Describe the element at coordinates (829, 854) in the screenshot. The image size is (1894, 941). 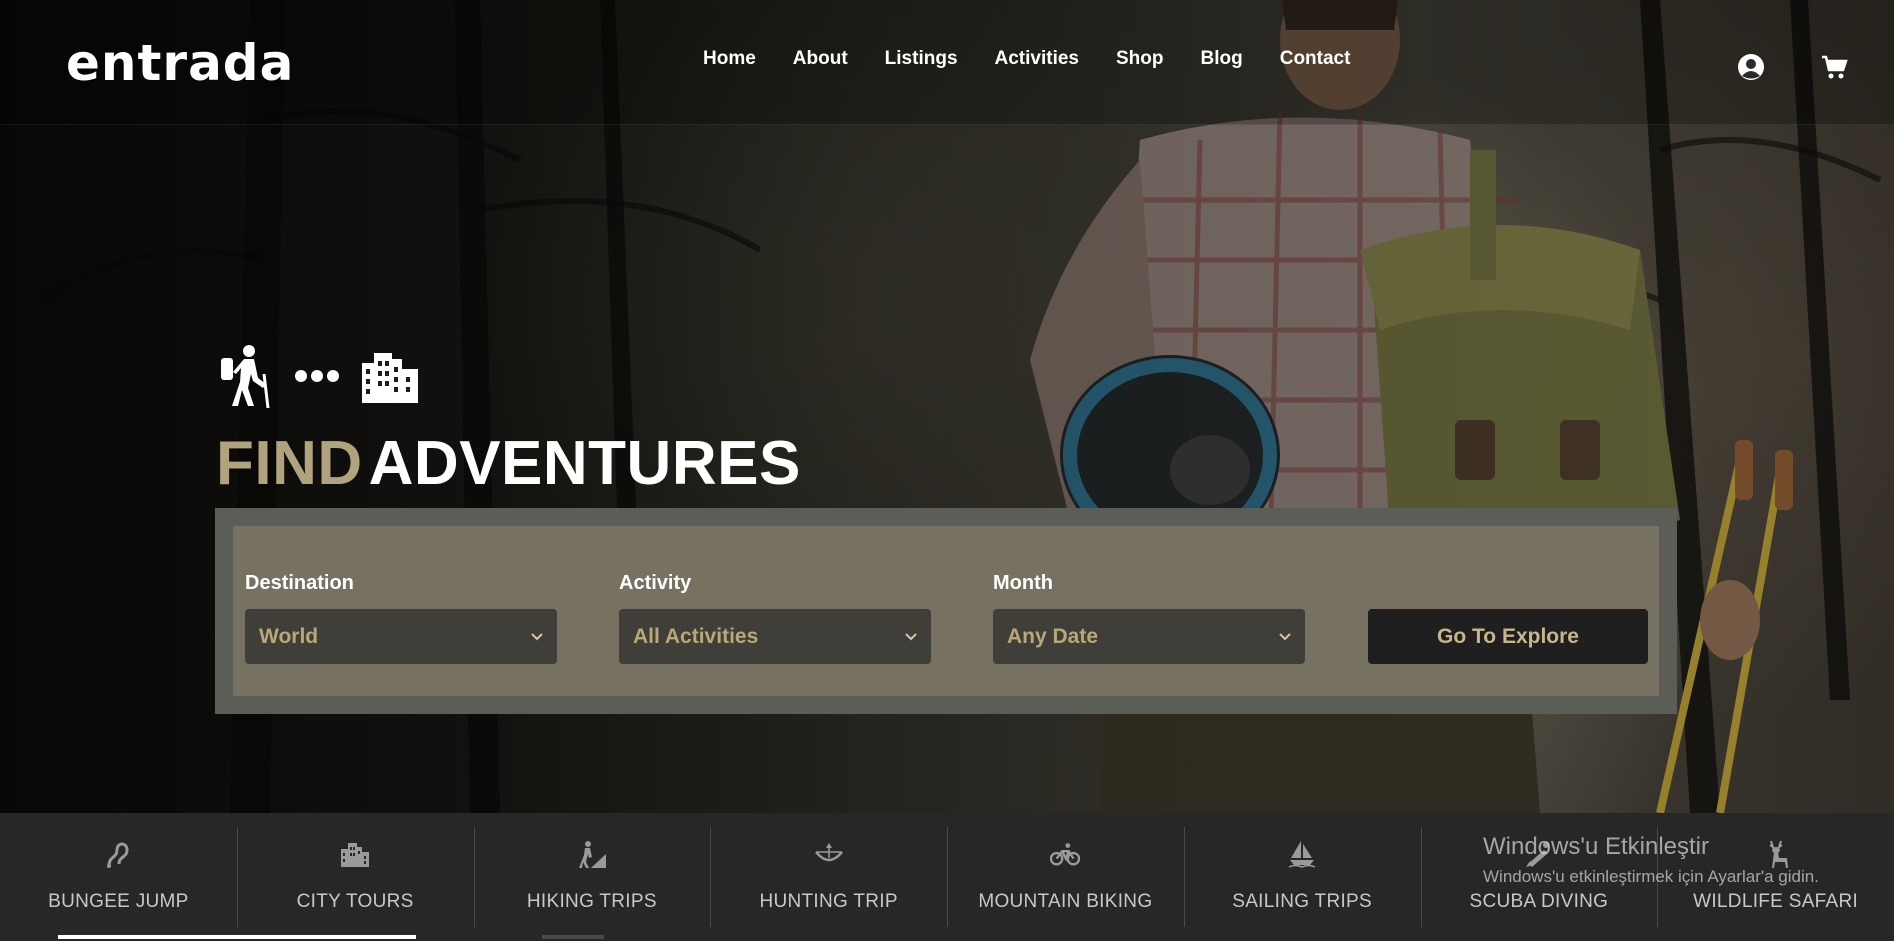
I see `hunting-icon` at that location.